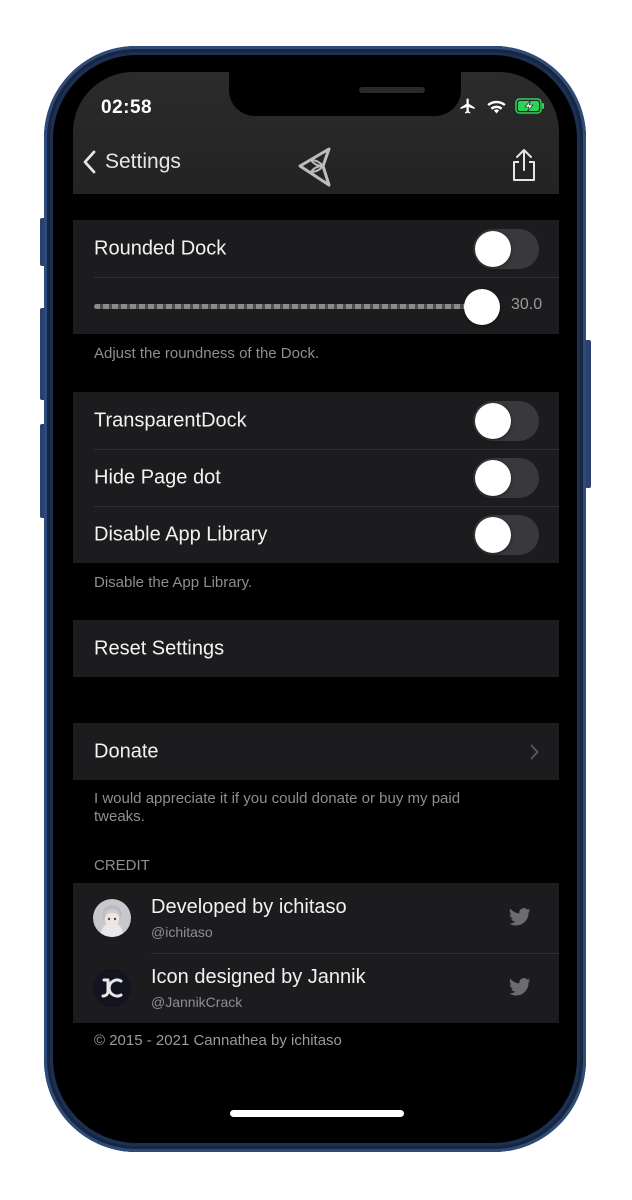  What do you see at coordinates (122, 865) in the screenshot?
I see `credit-section-header: CREDIT` at bounding box center [122, 865].